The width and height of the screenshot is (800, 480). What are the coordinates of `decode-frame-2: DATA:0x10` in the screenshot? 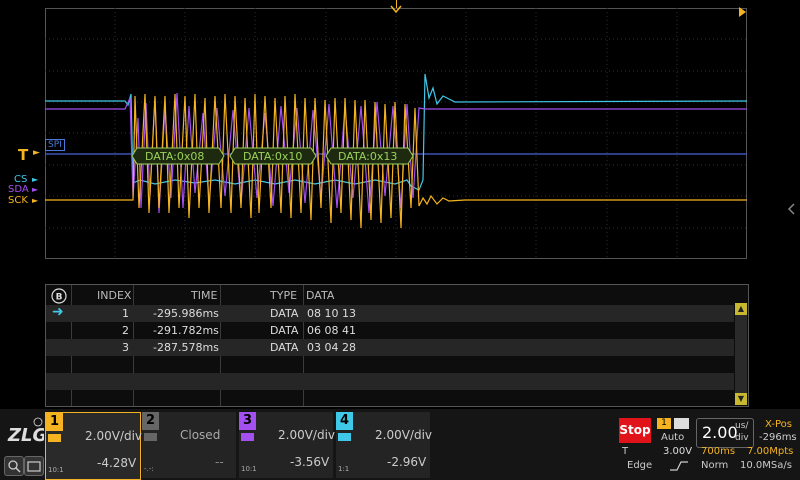 It's located at (273, 156).